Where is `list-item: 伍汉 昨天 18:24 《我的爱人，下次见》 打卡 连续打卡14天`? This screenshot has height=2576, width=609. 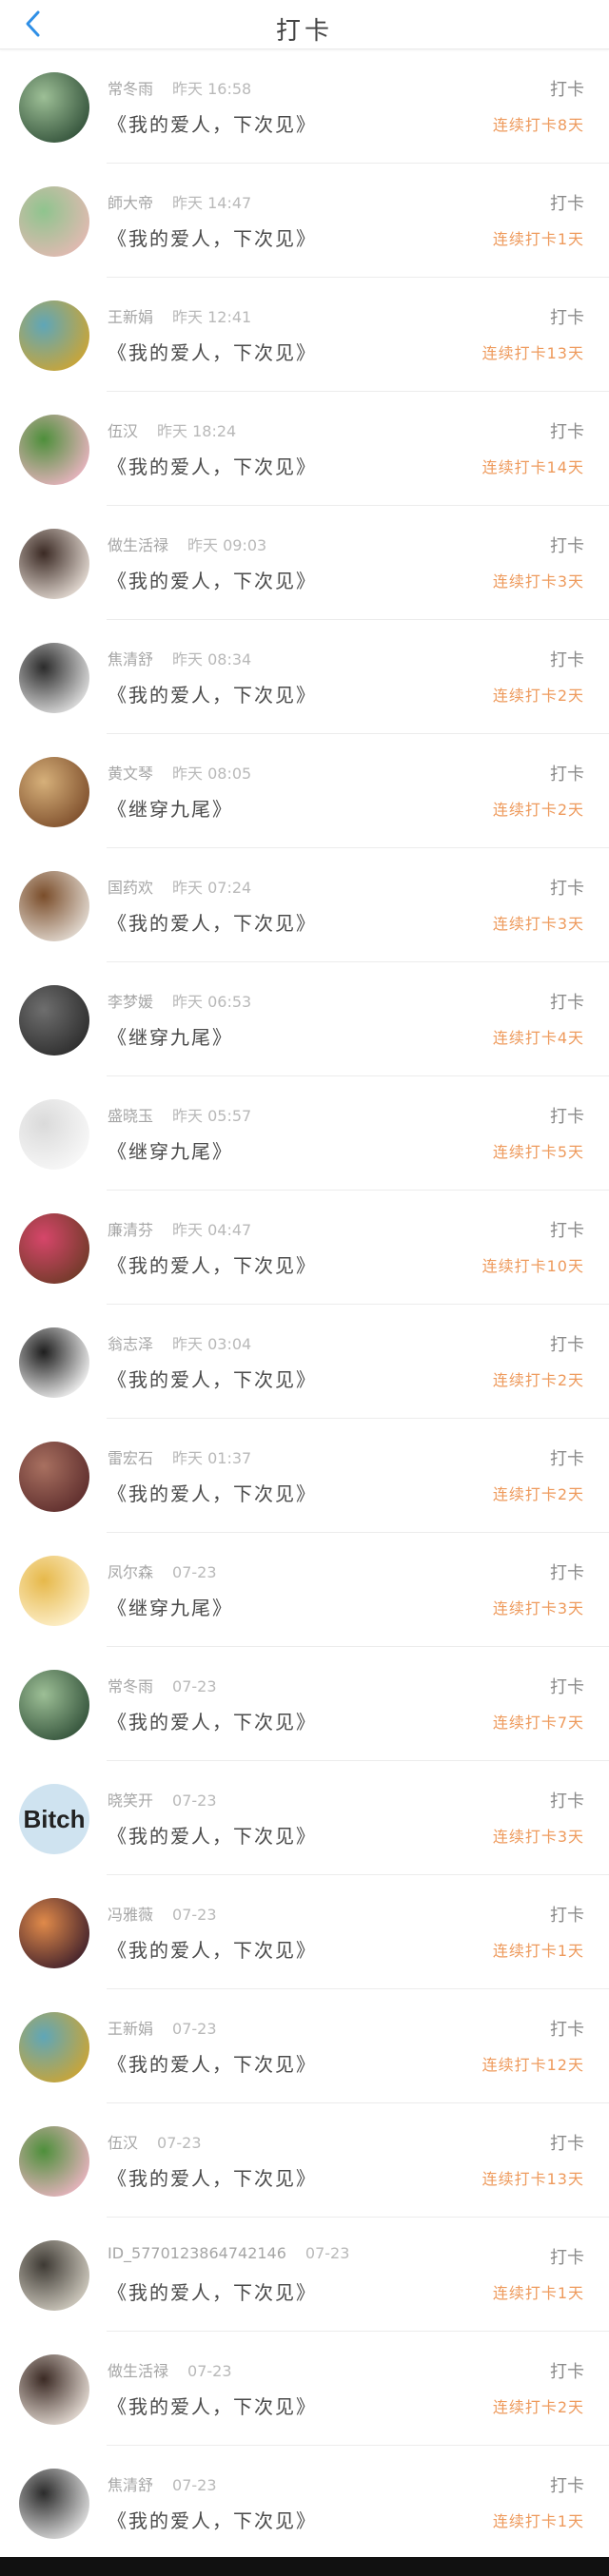 list-item: 伍汉 昨天 18:24 《我的爱人，下次见》 打卡 连续打卡14天 is located at coordinates (304, 449).